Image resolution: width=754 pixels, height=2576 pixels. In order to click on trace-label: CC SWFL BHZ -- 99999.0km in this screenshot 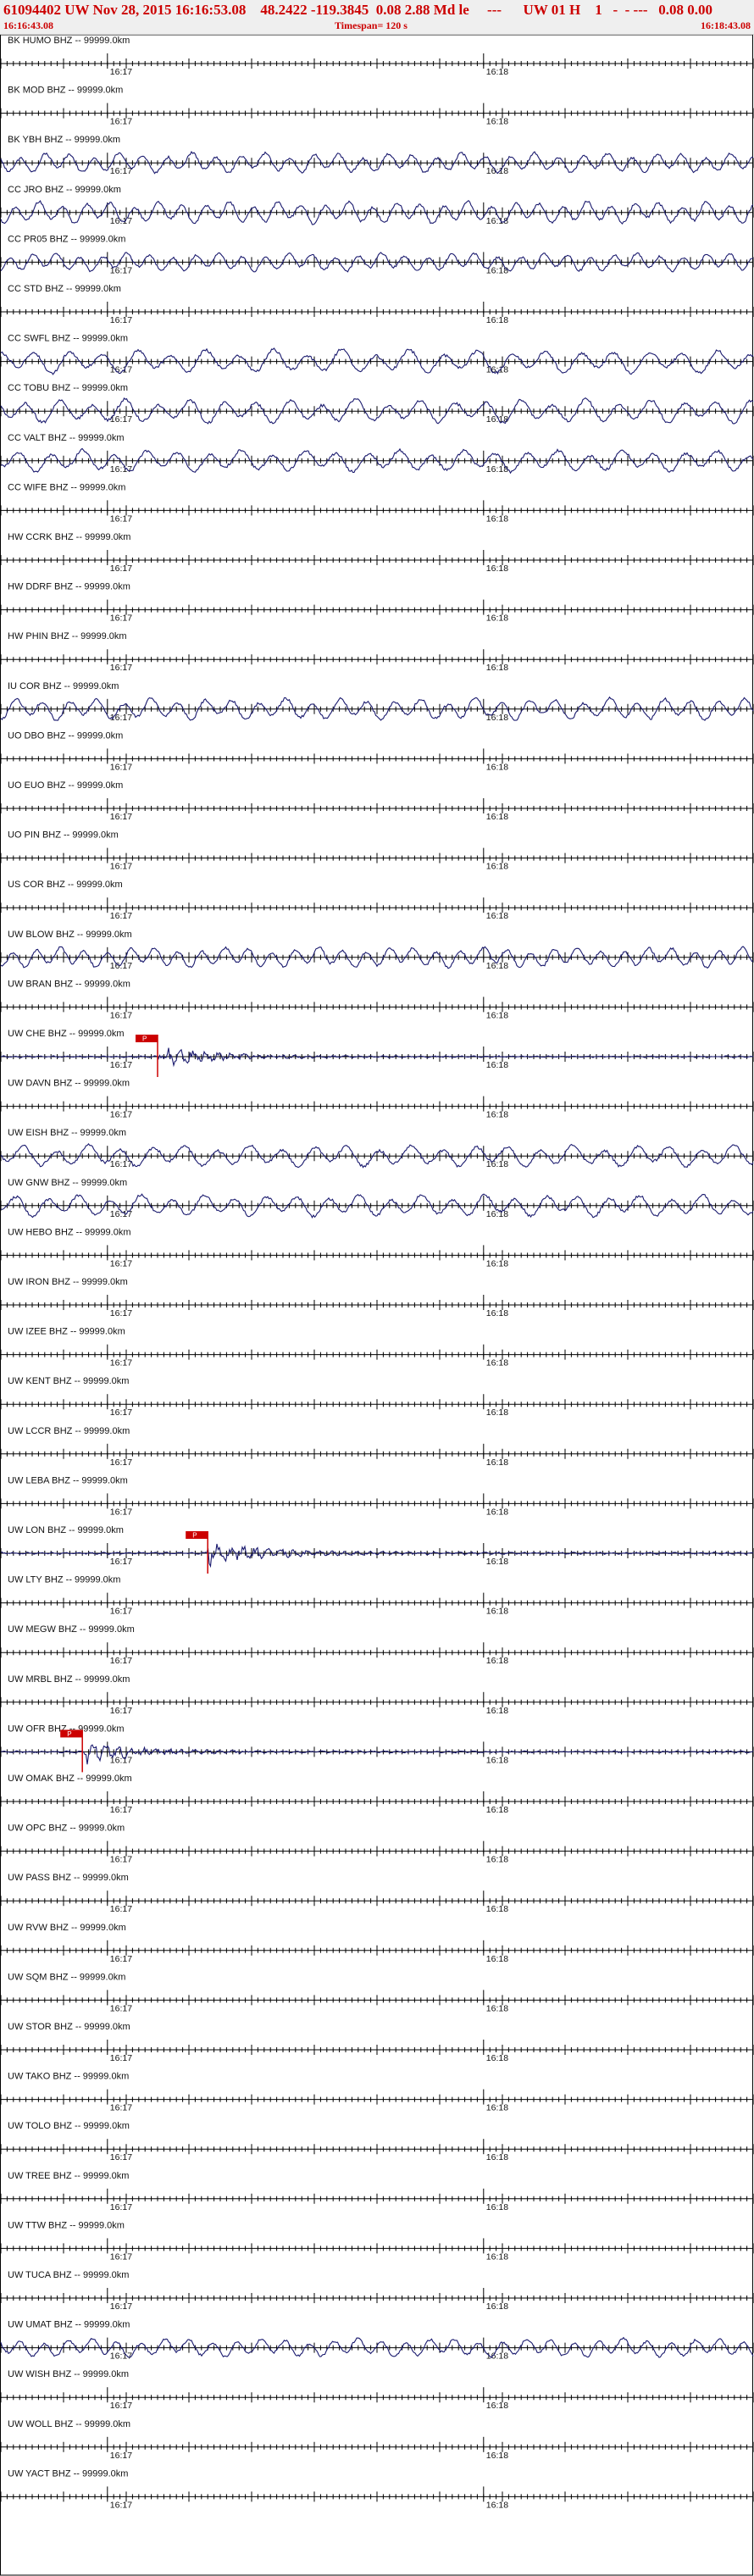, I will do `click(68, 339)`.